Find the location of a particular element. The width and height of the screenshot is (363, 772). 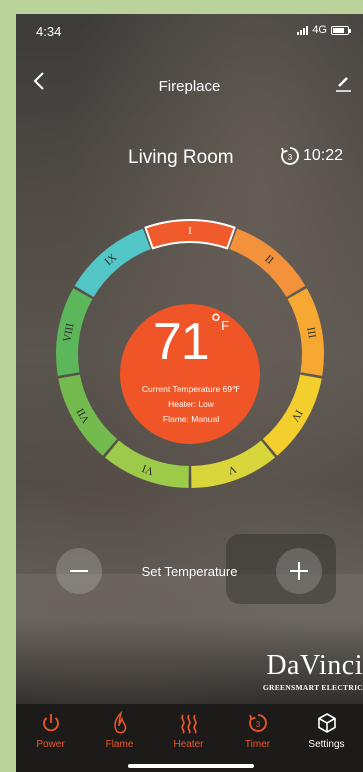

heater-status: Heater: Low is located at coordinates (191, 404).